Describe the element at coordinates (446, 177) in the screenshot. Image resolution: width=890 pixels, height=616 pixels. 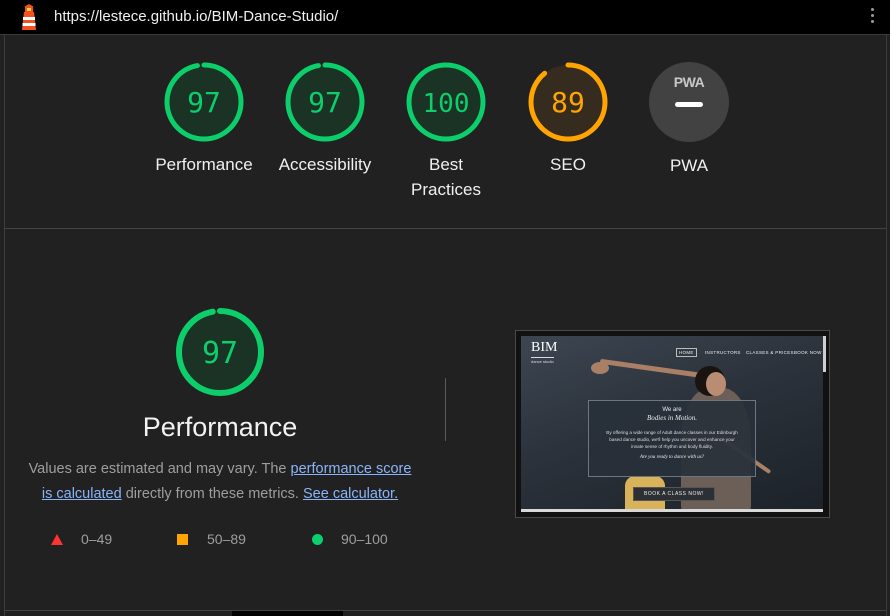
I see `gauge-label: Best Practices` at that location.